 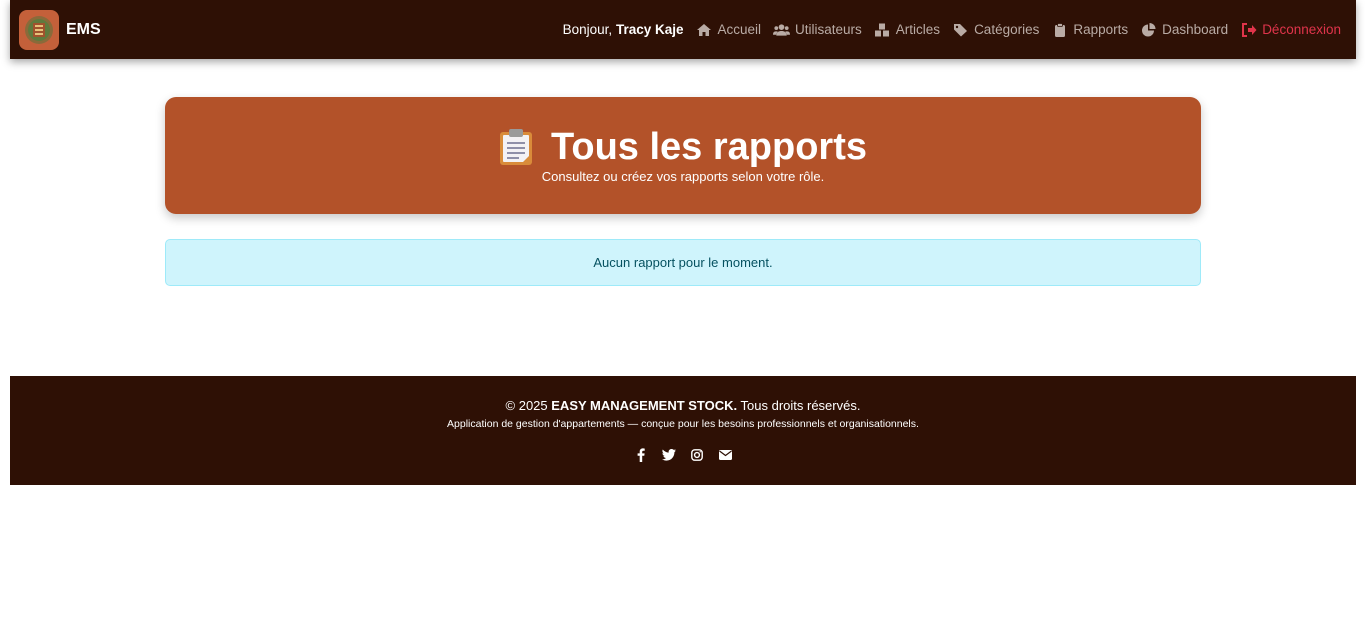 I want to click on nav-menu: Bonjour, Tracy Kaje Accueil Utilisateurs, so click(x=952, y=29).